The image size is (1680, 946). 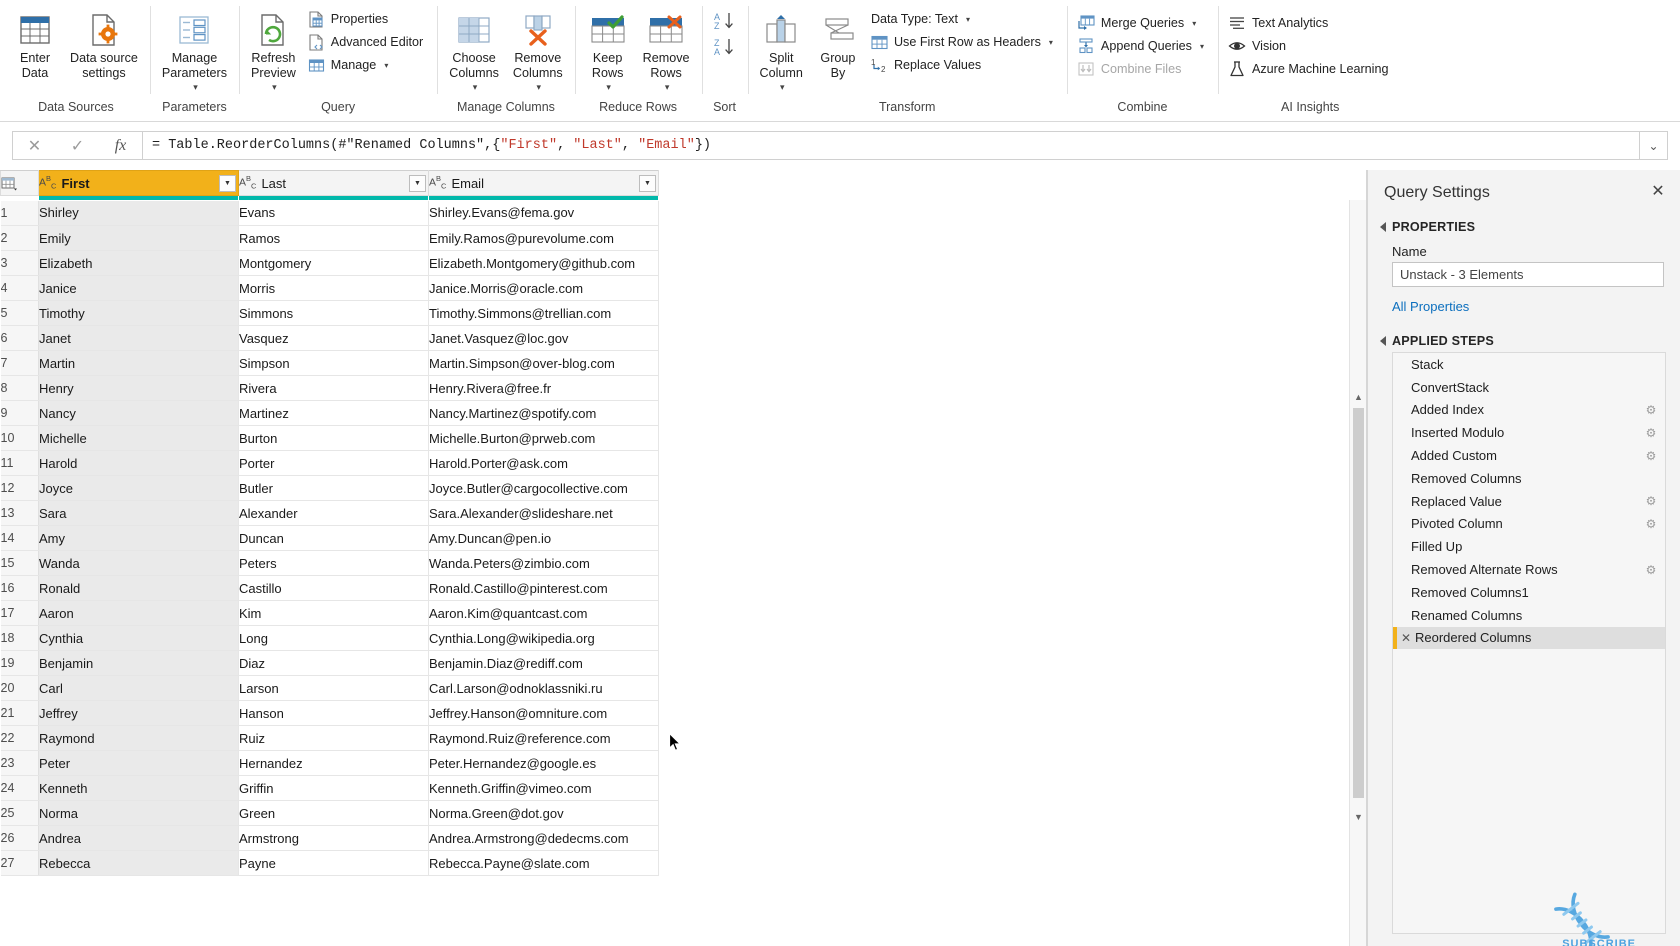 I want to click on use-first-row-as-headers-button: Use First Row as Headers ▾, so click(x=964, y=42).